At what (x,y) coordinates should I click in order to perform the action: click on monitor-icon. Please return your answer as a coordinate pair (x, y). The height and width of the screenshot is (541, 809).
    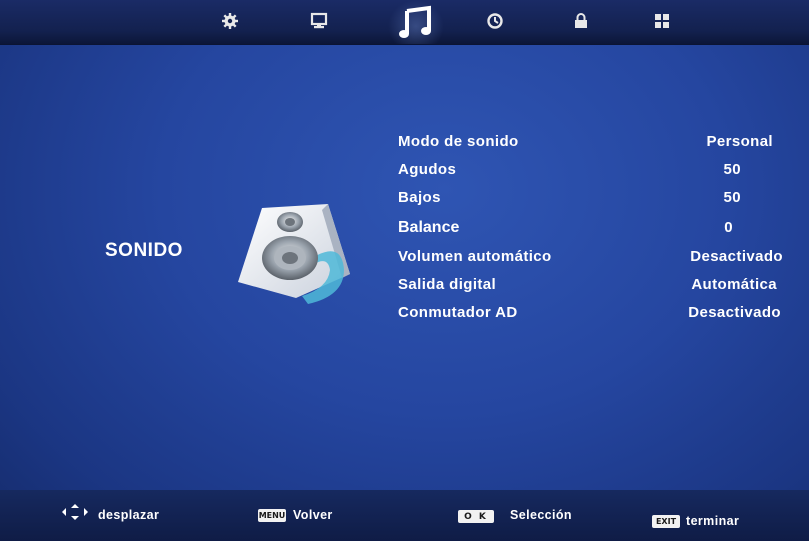
    Looking at the image, I should click on (319, 20).